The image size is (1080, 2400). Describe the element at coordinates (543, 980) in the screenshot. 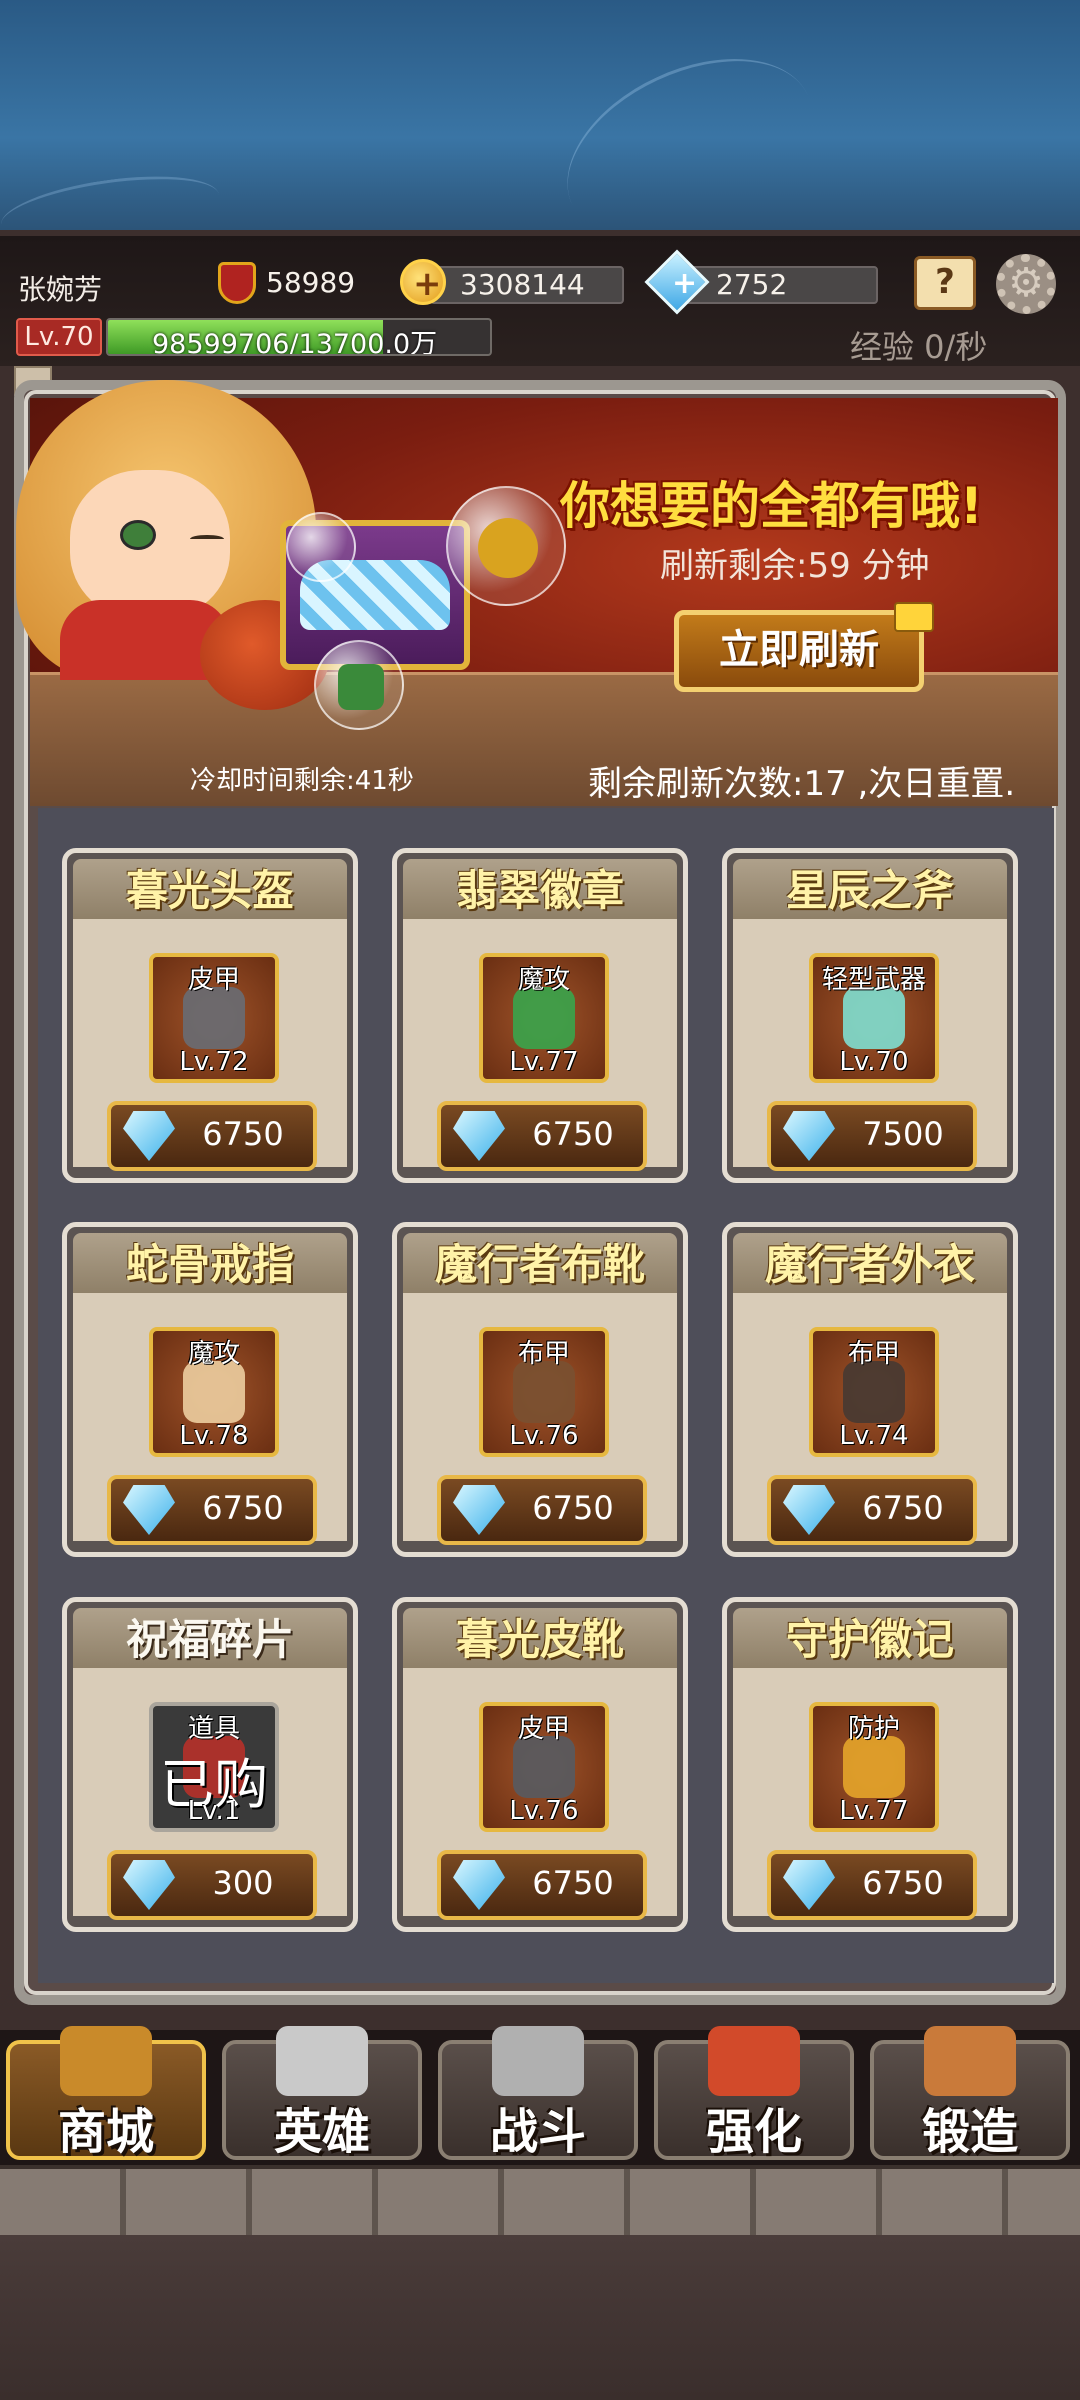

I see `item-type: 魔攻` at that location.